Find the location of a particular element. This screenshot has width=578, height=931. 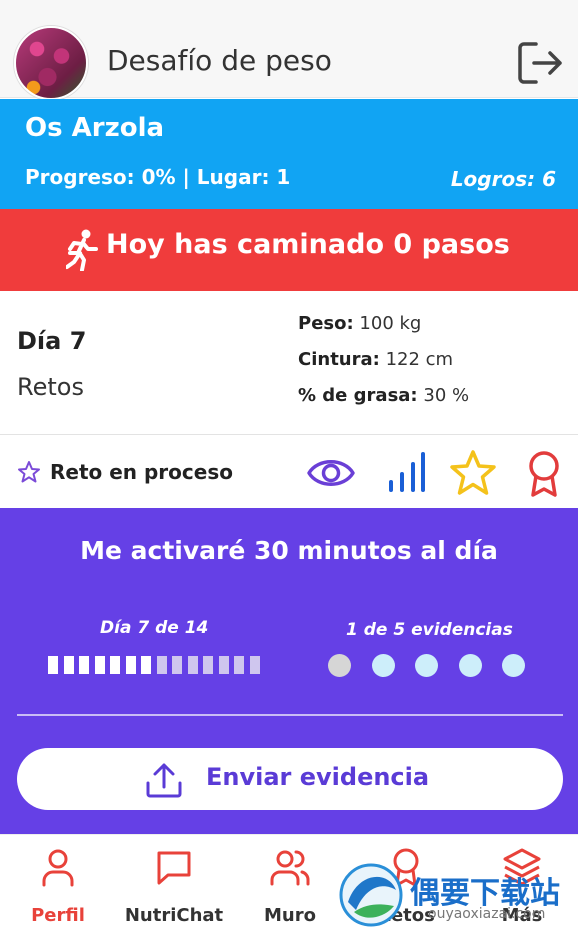

cintura-value: 122 cm is located at coordinates (419, 359).